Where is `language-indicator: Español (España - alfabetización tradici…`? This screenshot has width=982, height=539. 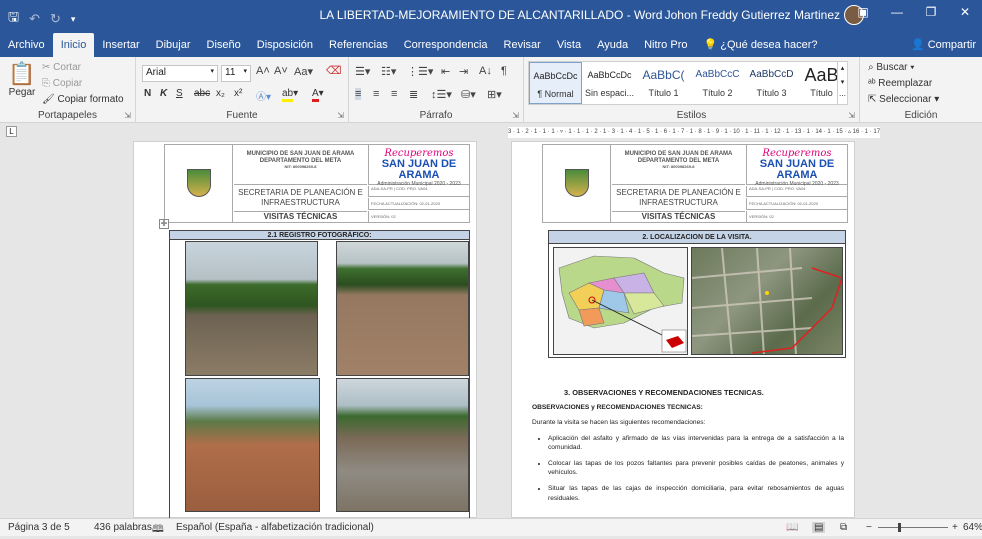
language-indicator: Español (España - alfabetización tradici… is located at coordinates (275, 527).